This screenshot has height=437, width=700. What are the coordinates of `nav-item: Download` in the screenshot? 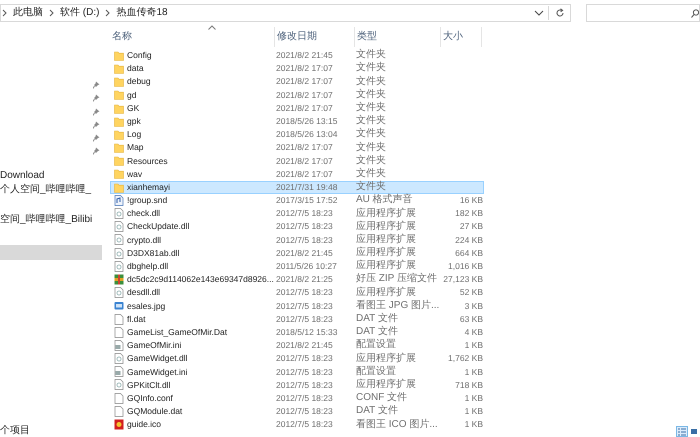 It's located at (51, 176).